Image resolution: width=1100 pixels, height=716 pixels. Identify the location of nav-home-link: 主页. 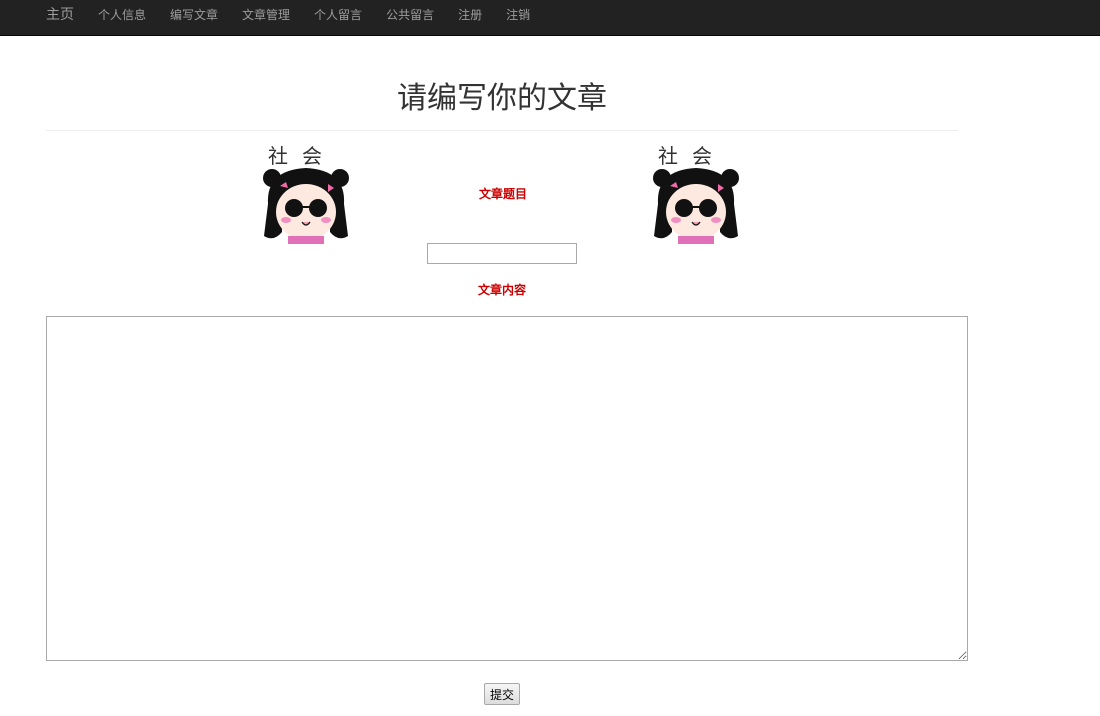
(60, 15).